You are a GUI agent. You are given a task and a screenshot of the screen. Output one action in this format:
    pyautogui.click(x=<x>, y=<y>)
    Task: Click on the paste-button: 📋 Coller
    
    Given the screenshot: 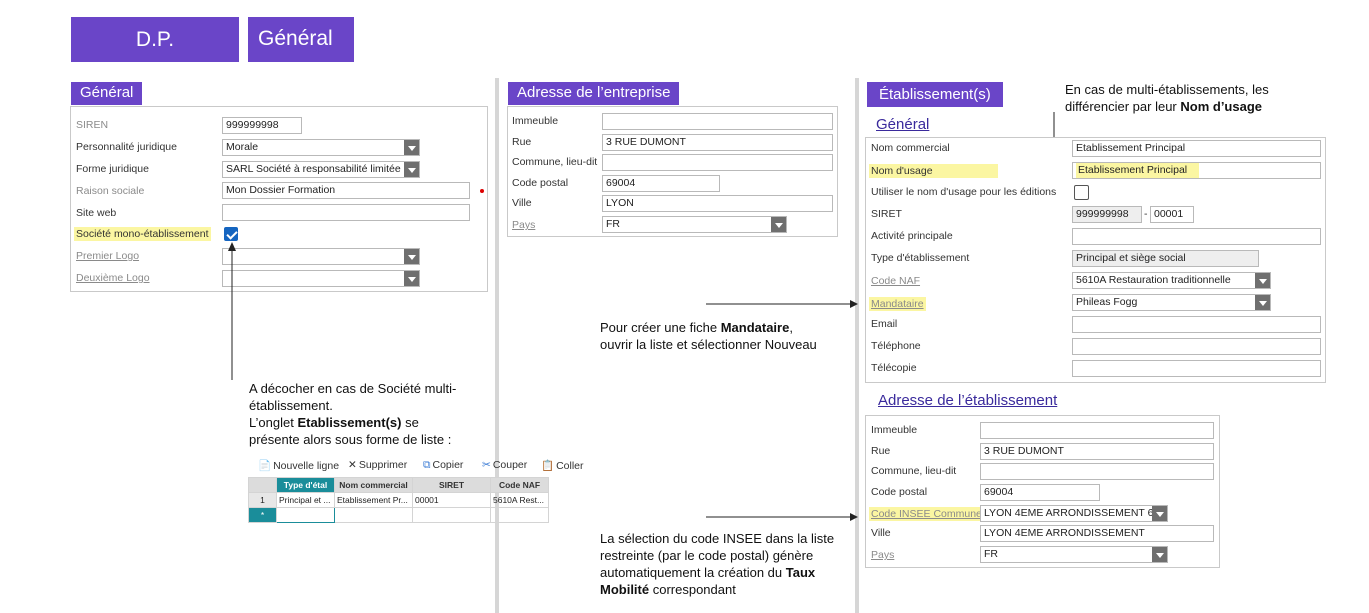 What is the action you would take?
    pyautogui.click(x=562, y=465)
    